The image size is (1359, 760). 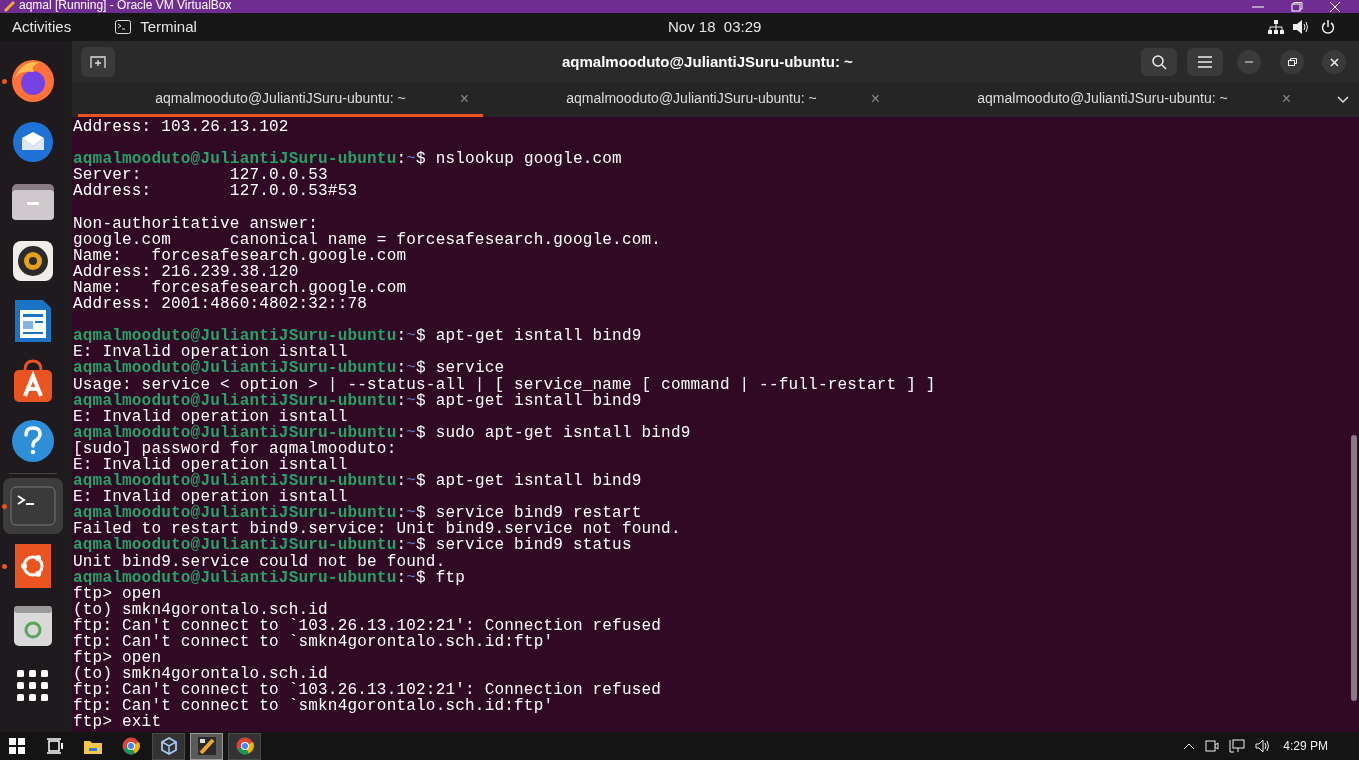 What do you see at coordinates (186, 271) in the screenshot?
I see `output-text: Address: 216.239.38.120` at bounding box center [186, 271].